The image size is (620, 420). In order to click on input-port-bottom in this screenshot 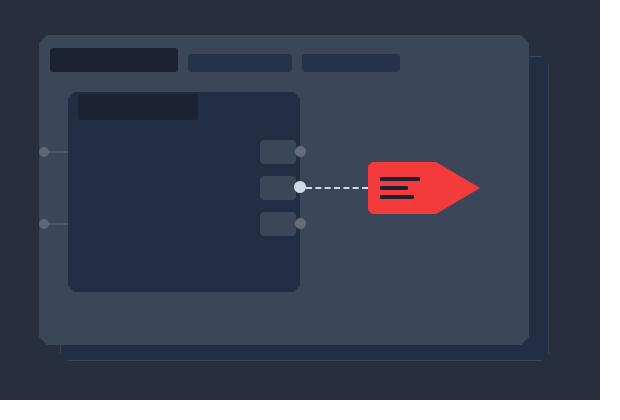, I will do `click(44, 224)`.